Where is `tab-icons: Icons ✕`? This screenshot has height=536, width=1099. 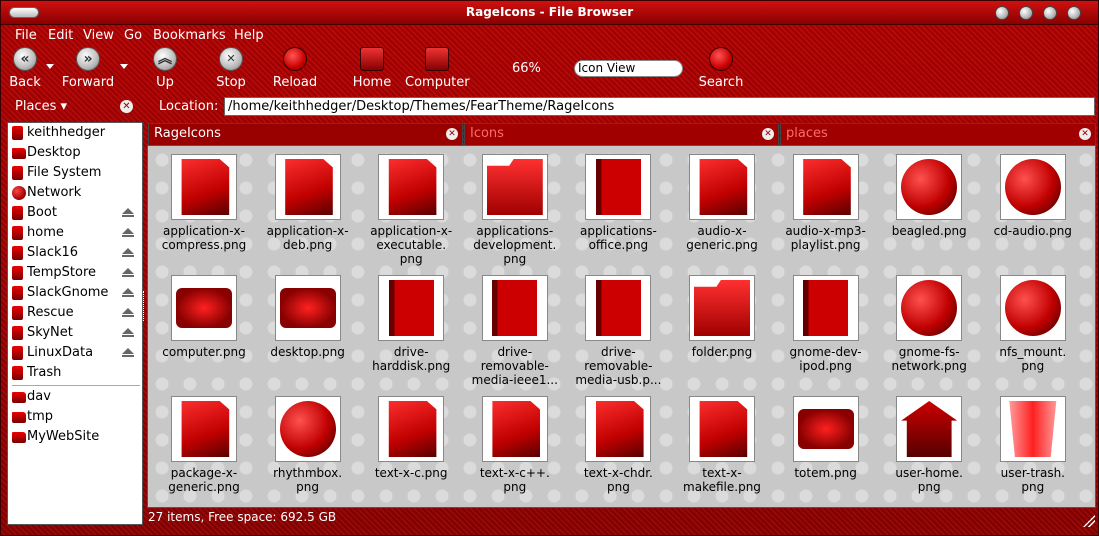 tab-icons: Icons ✕ is located at coordinates (621, 134).